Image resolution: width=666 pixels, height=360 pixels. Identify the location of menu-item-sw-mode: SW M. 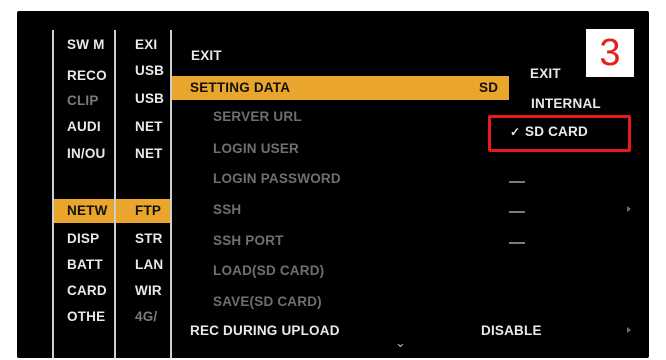
(90, 45).